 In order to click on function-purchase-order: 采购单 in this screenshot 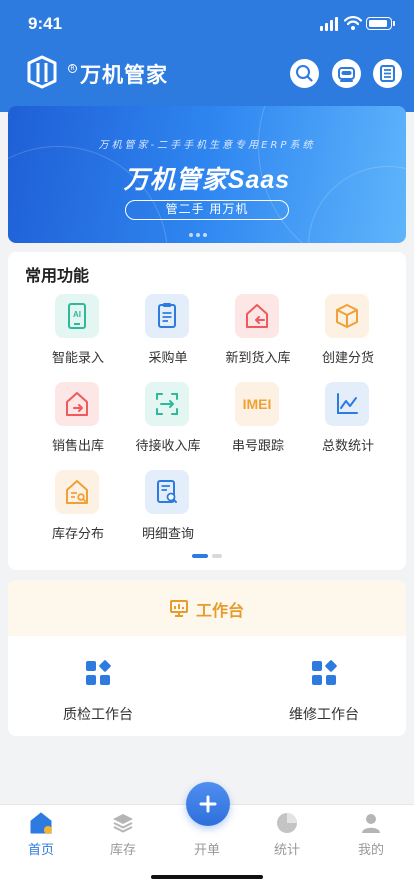, I will do `click(168, 334)`.